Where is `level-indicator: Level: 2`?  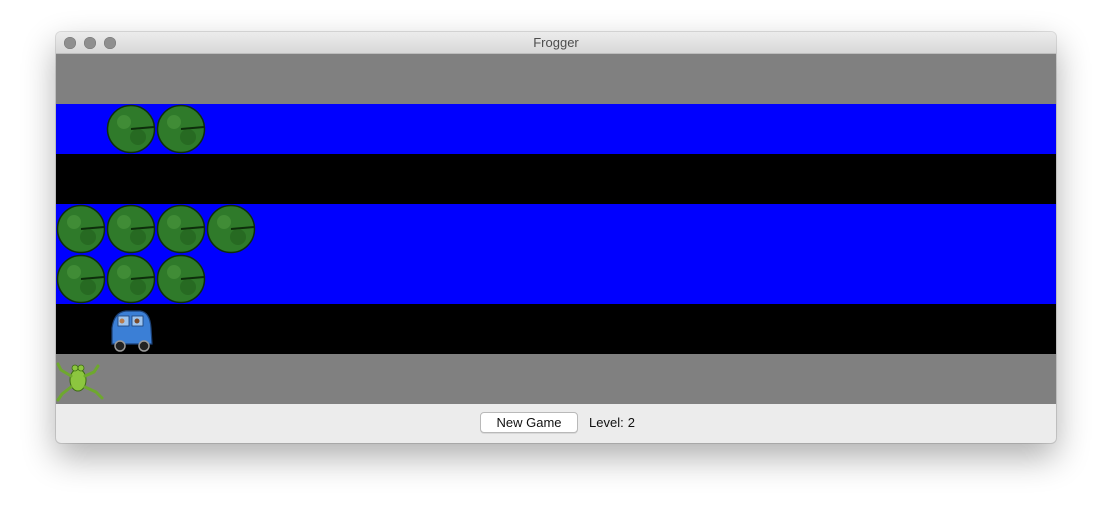
level-indicator: Level: 2 is located at coordinates (614, 422).